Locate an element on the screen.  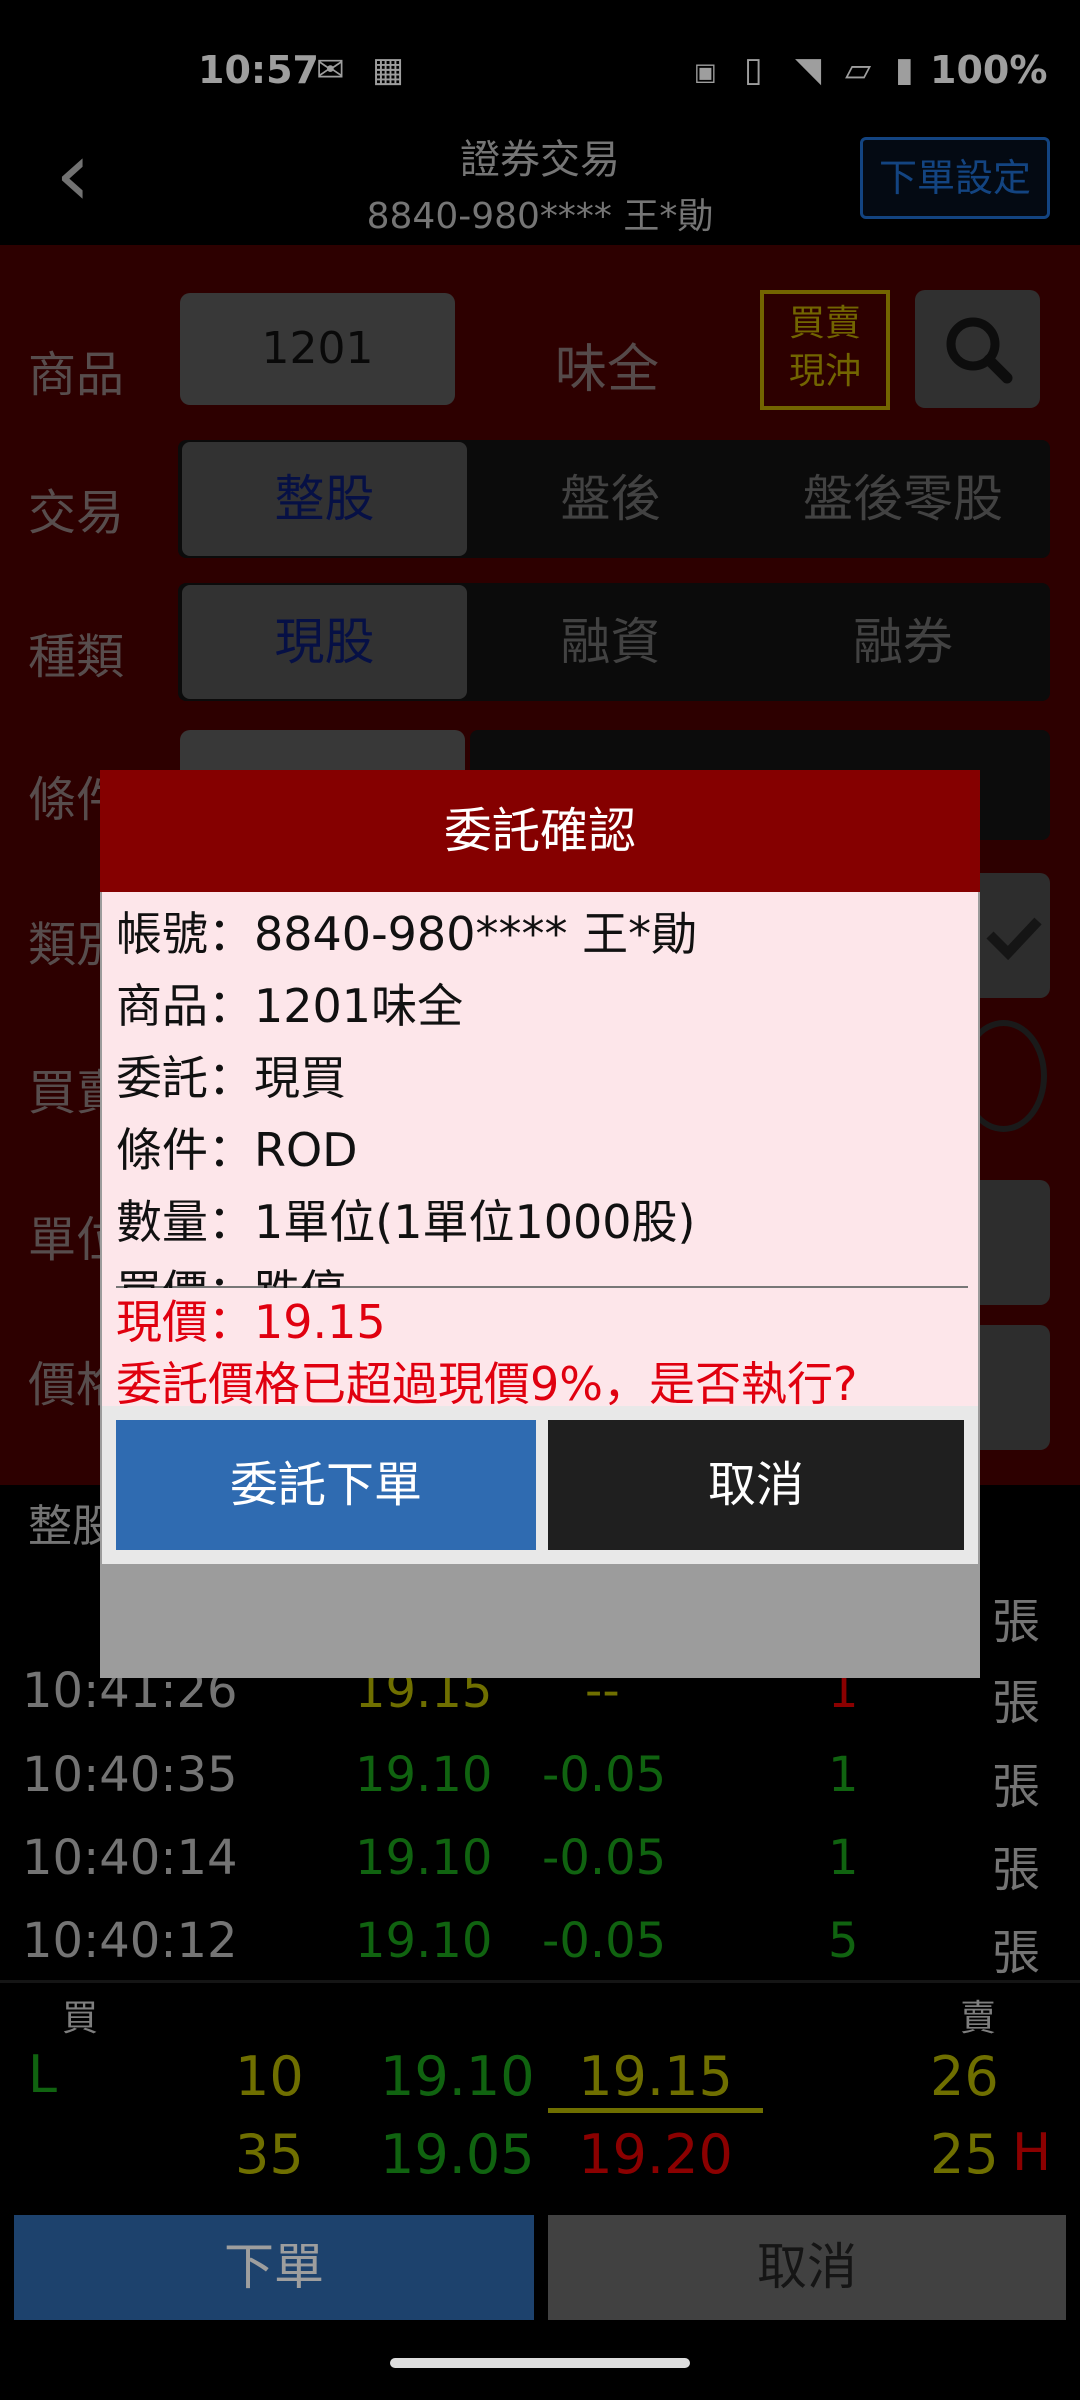
dialog-title: 委託確認 is located at coordinates (540, 831).